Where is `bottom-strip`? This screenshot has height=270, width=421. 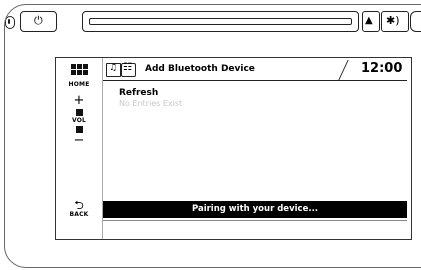
bottom-strip is located at coordinates (255, 228).